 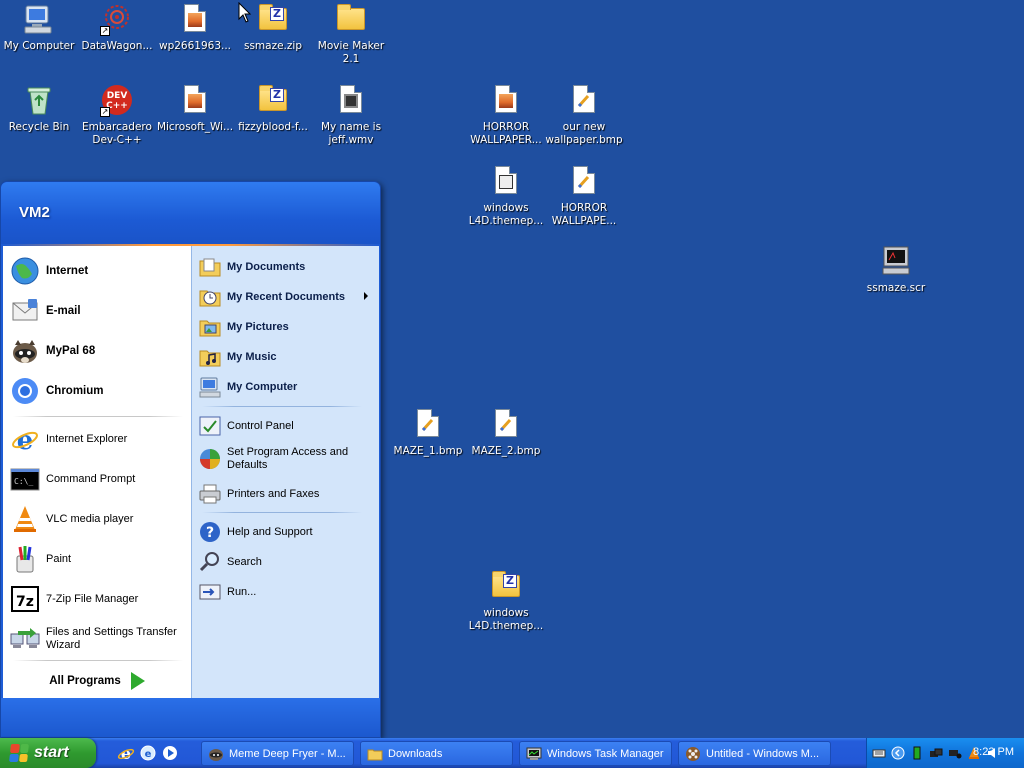 What do you see at coordinates (245, 12) in the screenshot?
I see `mouse-cursor-icon` at bounding box center [245, 12].